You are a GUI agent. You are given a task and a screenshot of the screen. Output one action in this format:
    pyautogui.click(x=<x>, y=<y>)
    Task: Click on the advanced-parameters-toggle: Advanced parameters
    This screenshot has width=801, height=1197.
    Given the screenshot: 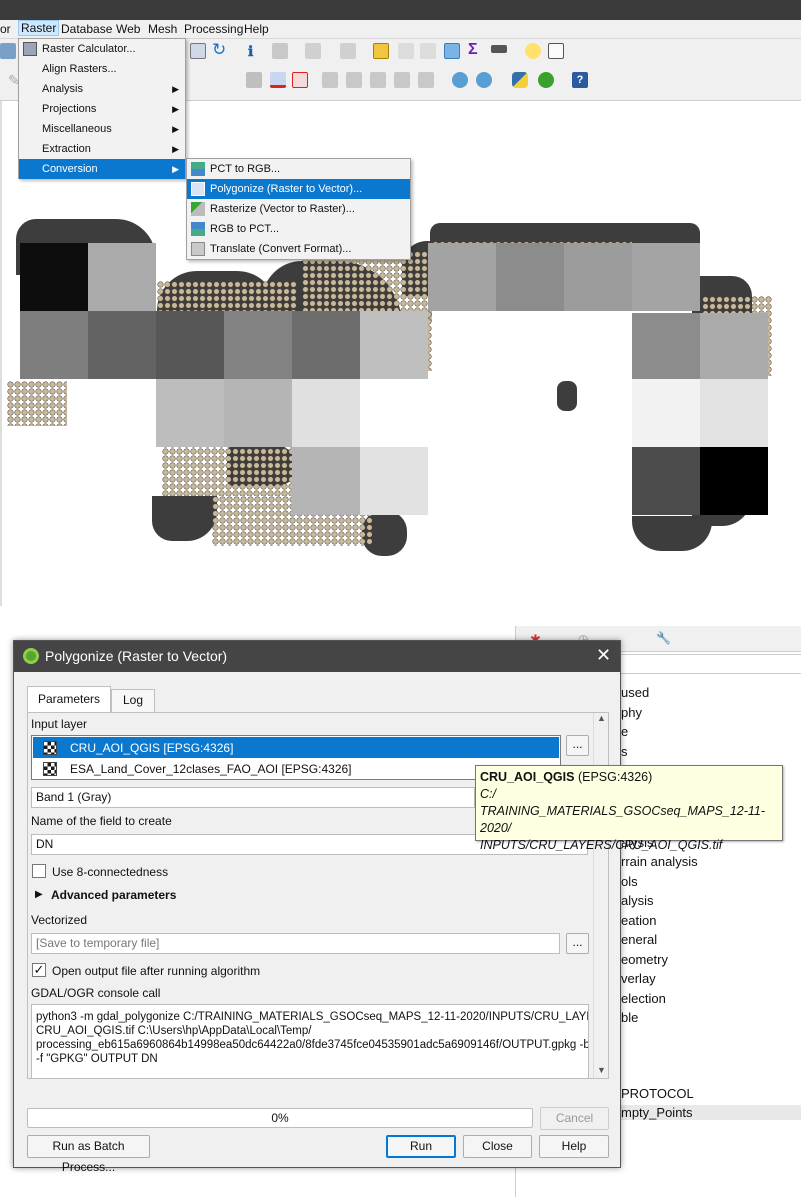 What is the action you would take?
    pyautogui.click(x=113, y=895)
    